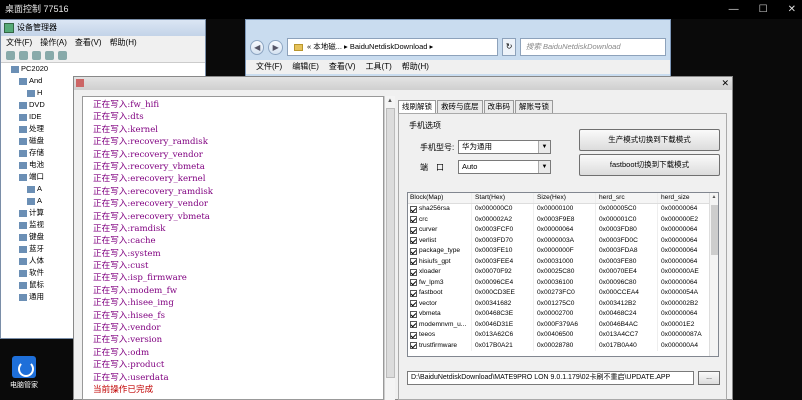 The height and width of the screenshot is (400, 802). I want to click on partition-cell: 0x00001E2, so click(687, 324).